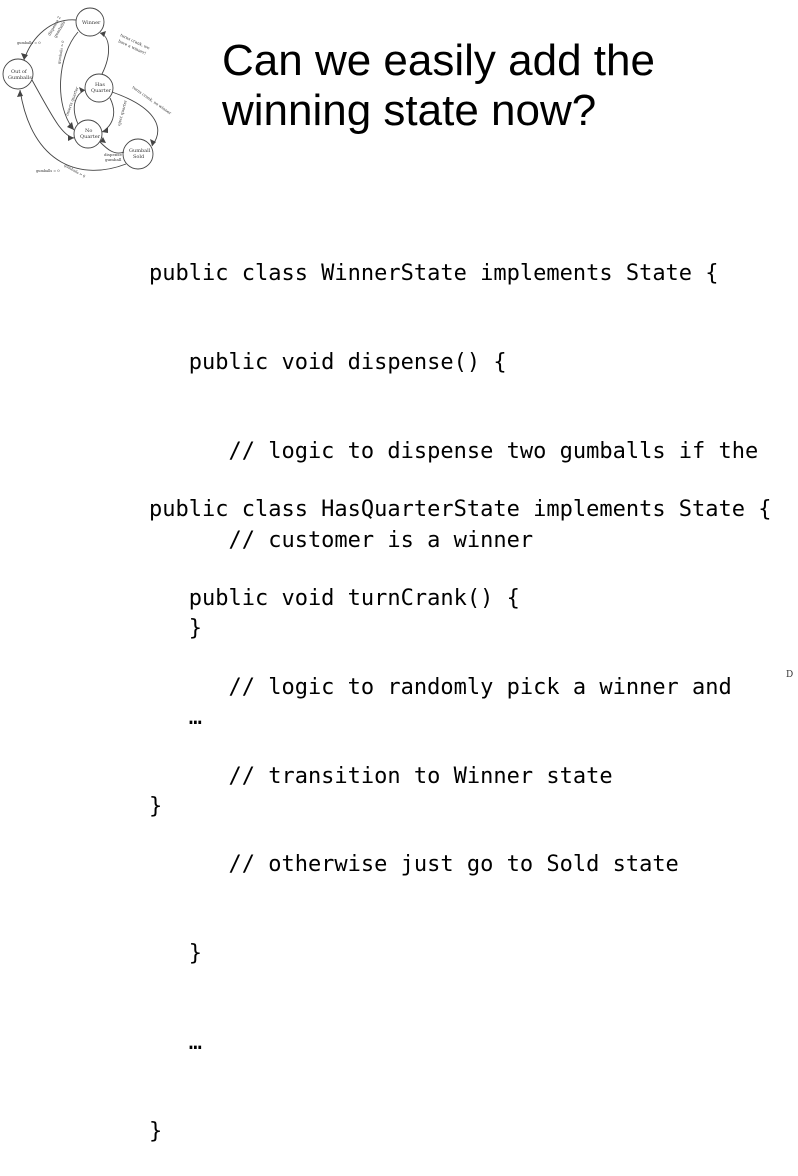 The image size is (798, 1176). What do you see at coordinates (139, 157) in the screenshot?
I see `label-sold-2: Sold` at bounding box center [139, 157].